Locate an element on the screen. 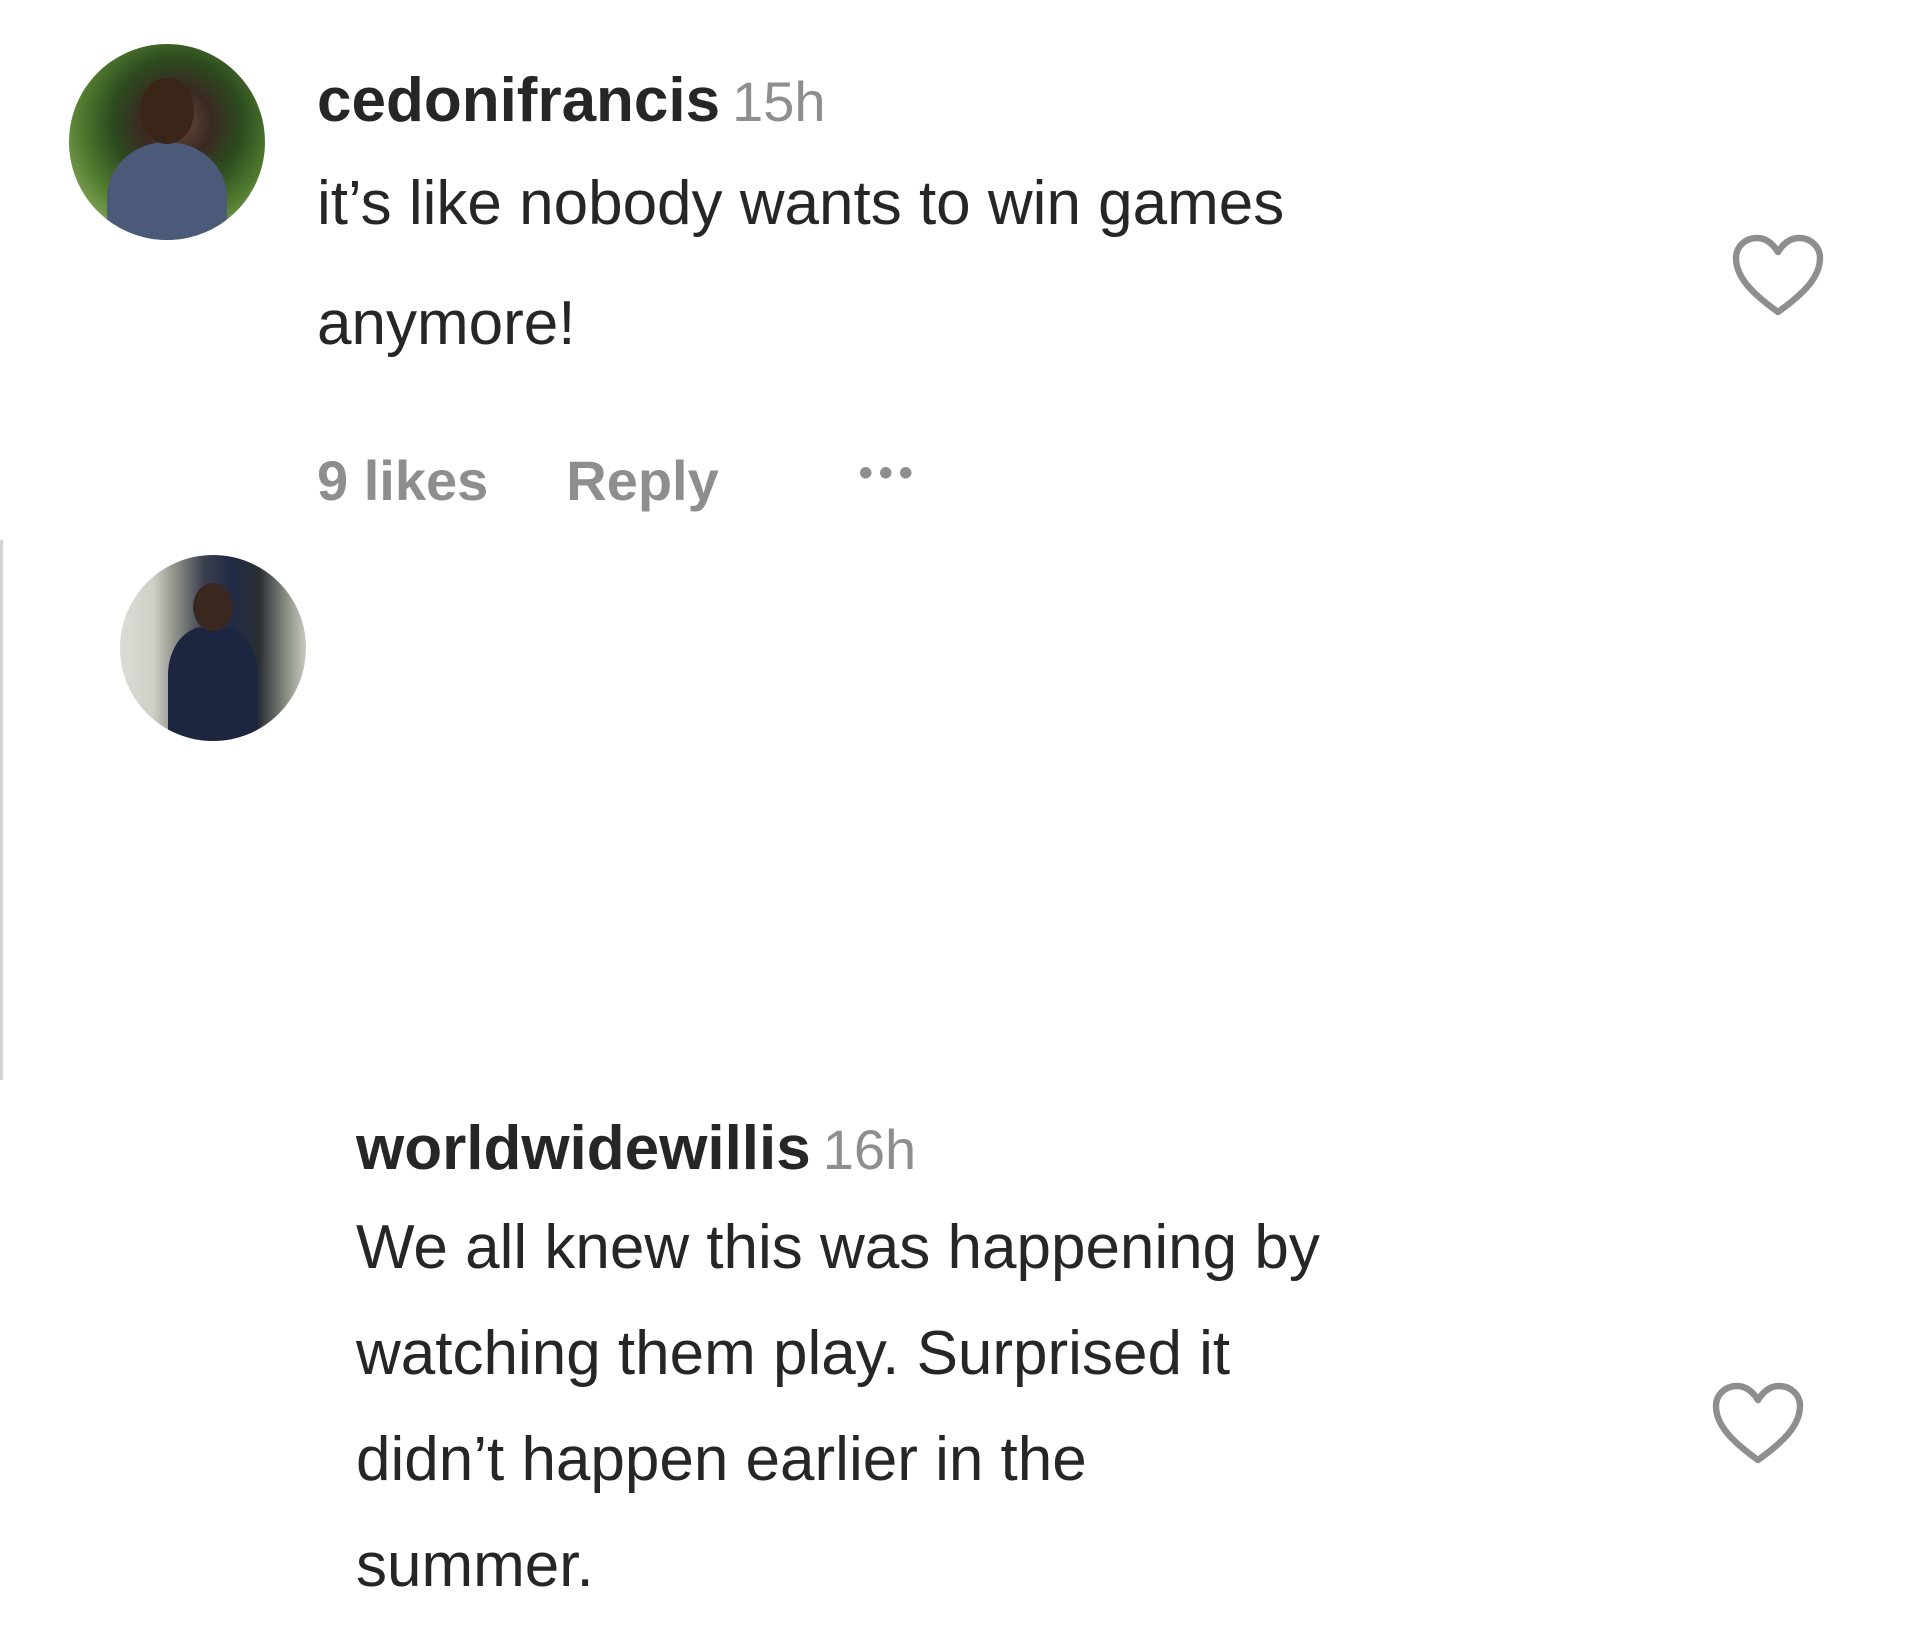 The image size is (1920, 1641). likes-count-button: 9 likes is located at coordinates (402, 481).